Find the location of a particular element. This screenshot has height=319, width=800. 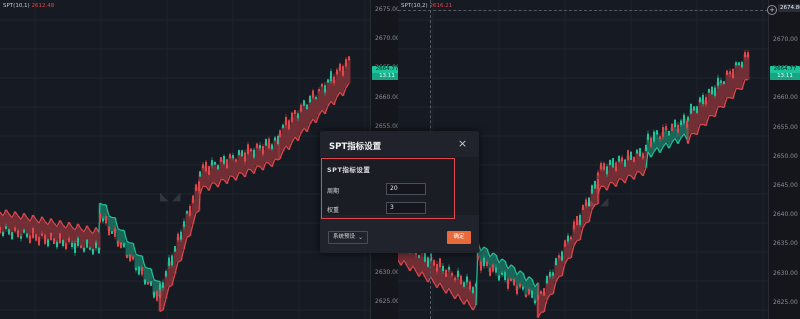

right-axis-tick-label: 2670.00 is located at coordinates (785, 39).